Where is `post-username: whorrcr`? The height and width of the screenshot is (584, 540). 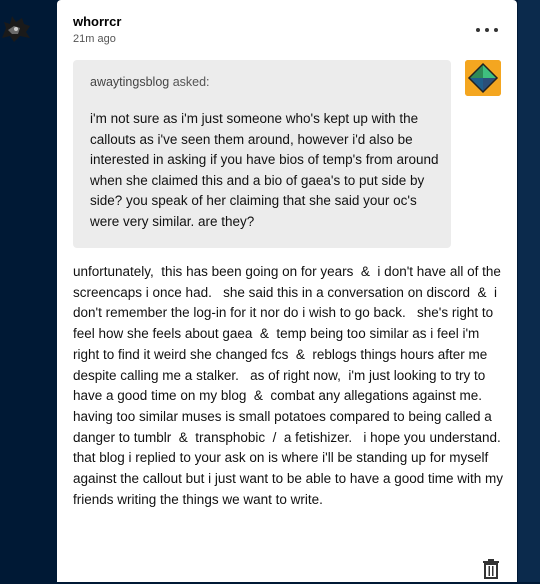 post-username: whorrcr is located at coordinates (97, 21).